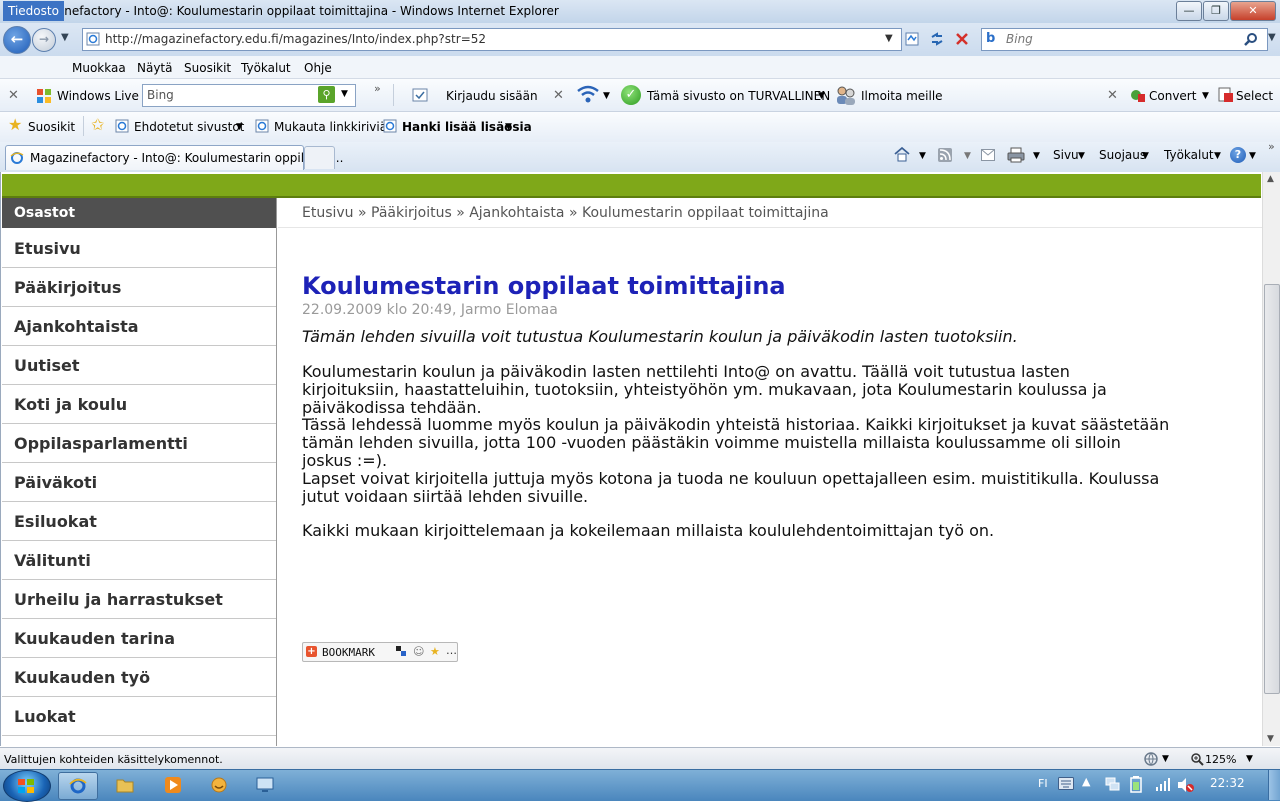 The width and height of the screenshot is (1280, 802). What do you see at coordinates (249, 95) in the screenshot?
I see `toolbar-search-box: Bing ⚲ ▼` at bounding box center [249, 95].